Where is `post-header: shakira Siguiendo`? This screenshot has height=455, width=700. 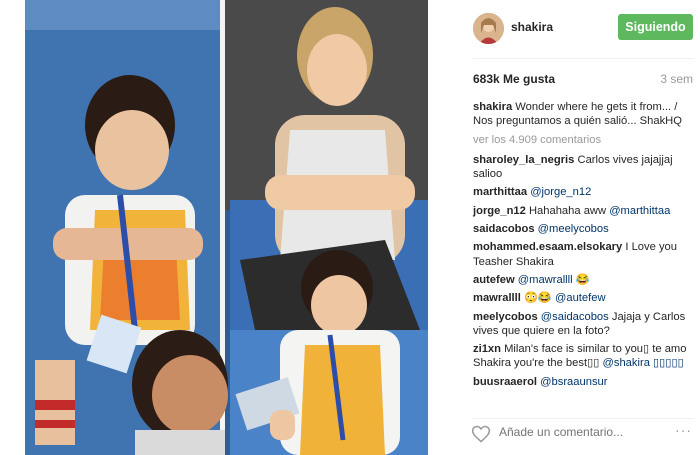 post-header: shakira Siguiendo is located at coordinates (579, 29).